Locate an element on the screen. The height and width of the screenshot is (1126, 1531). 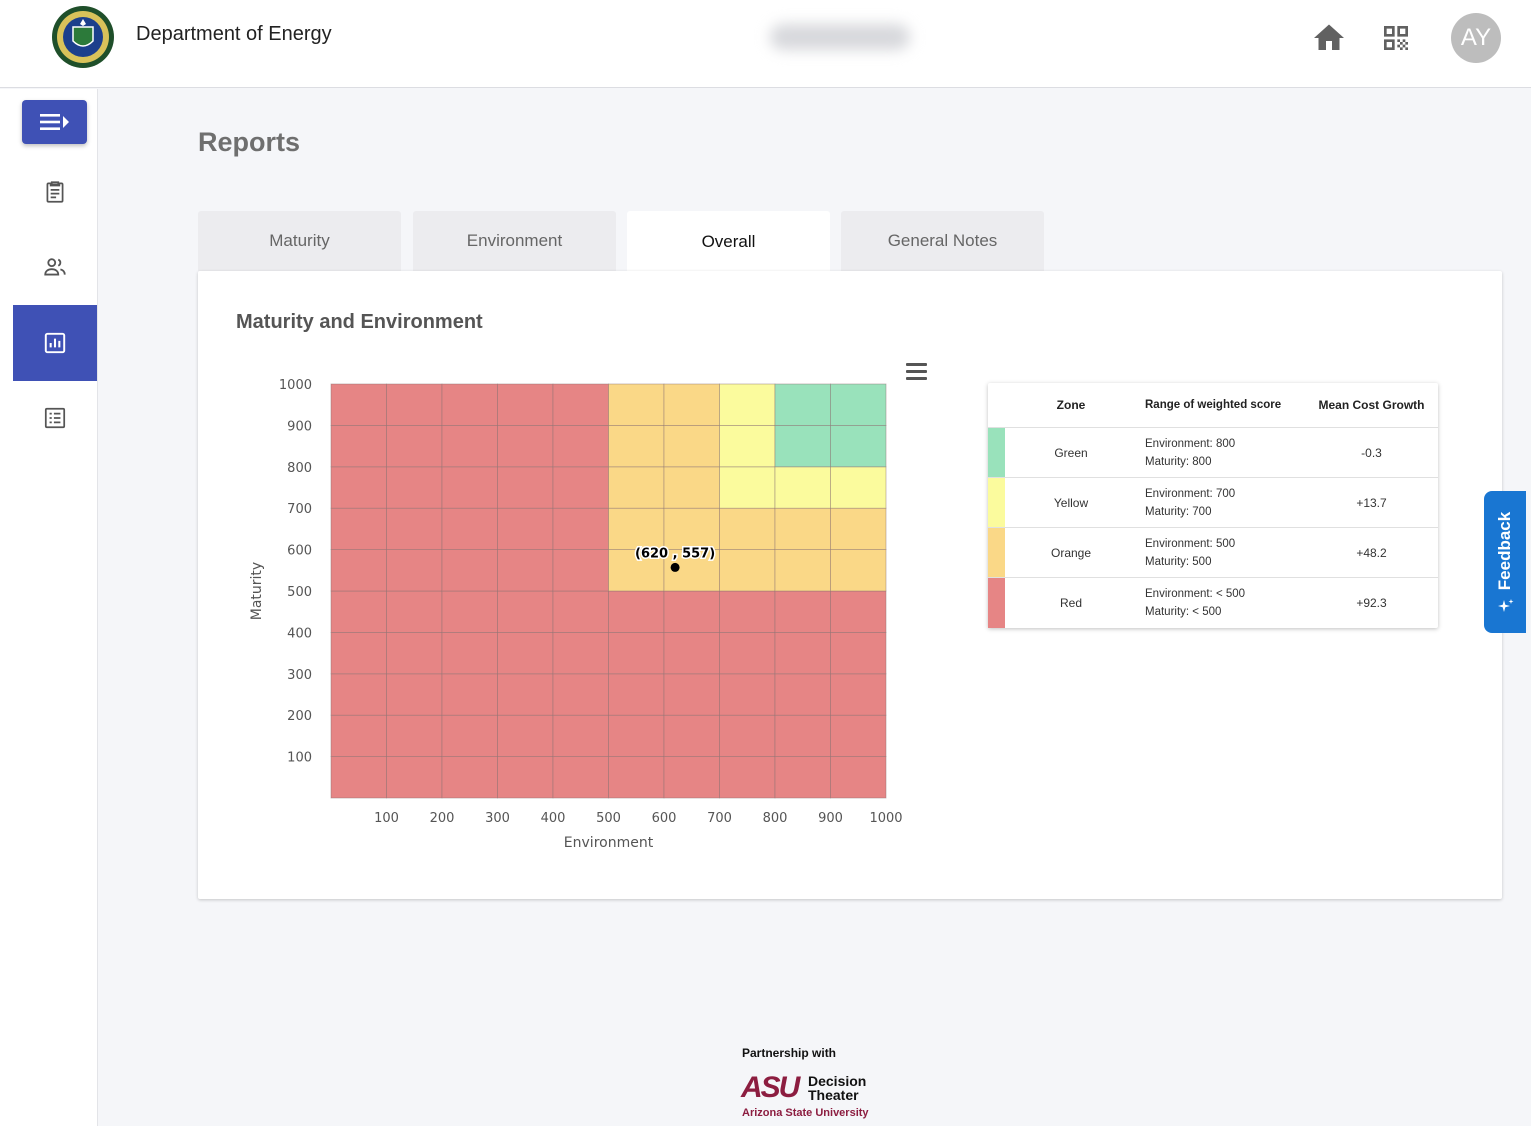
data-point-label: (620 , 557) is located at coordinates (675, 553).